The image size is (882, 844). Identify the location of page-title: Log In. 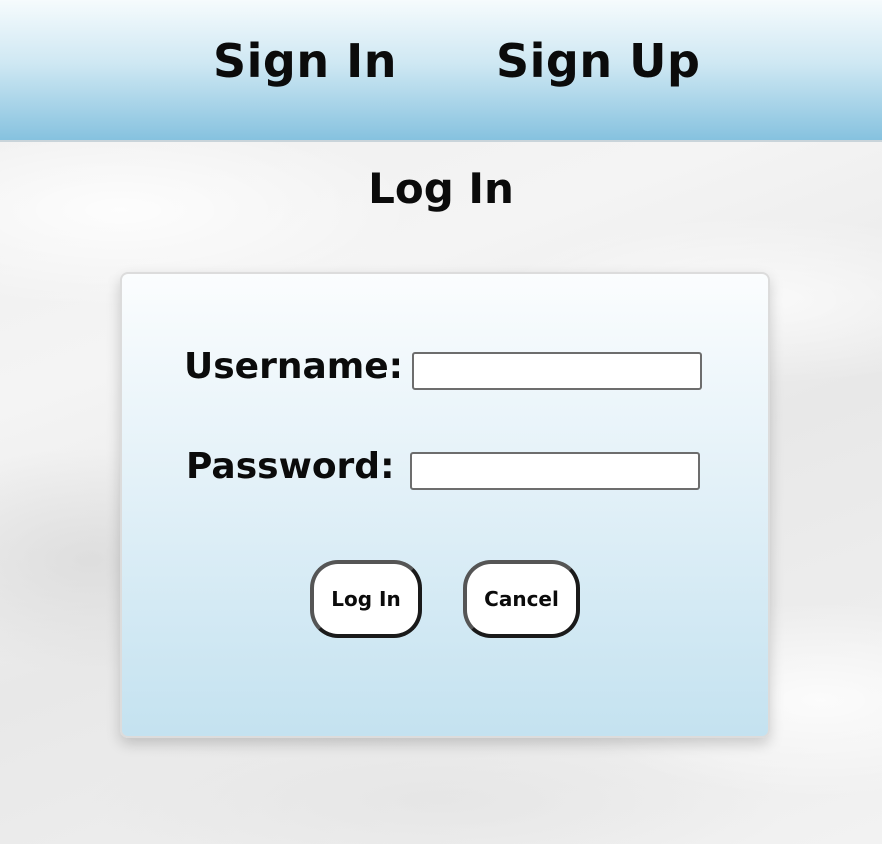
(441, 188).